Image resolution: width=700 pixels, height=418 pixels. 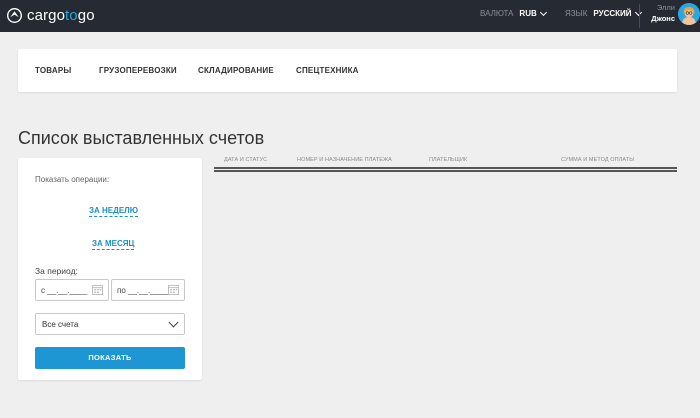 I want to click on operations-label: Показать операции:, so click(x=72, y=179).